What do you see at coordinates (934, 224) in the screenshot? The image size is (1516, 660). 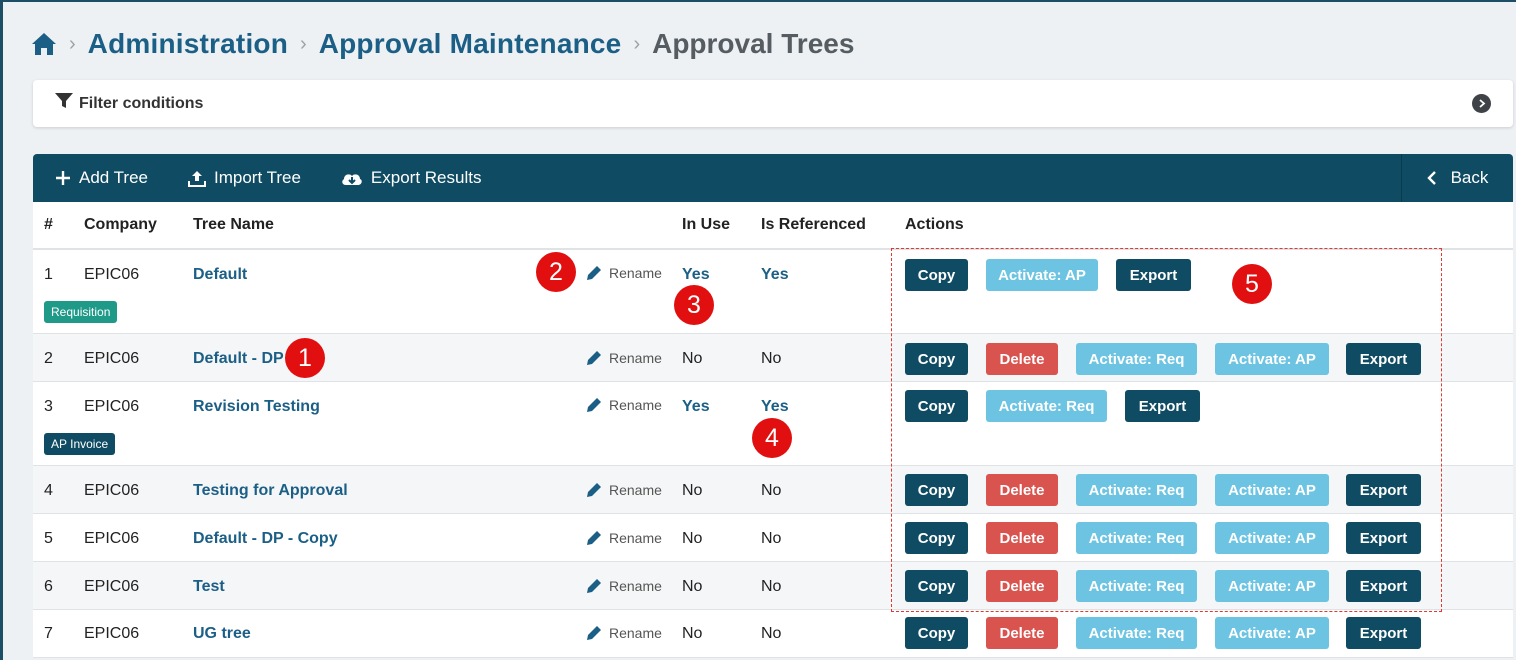 I see `header-actions: Actions` at bounding box center [934, 224].